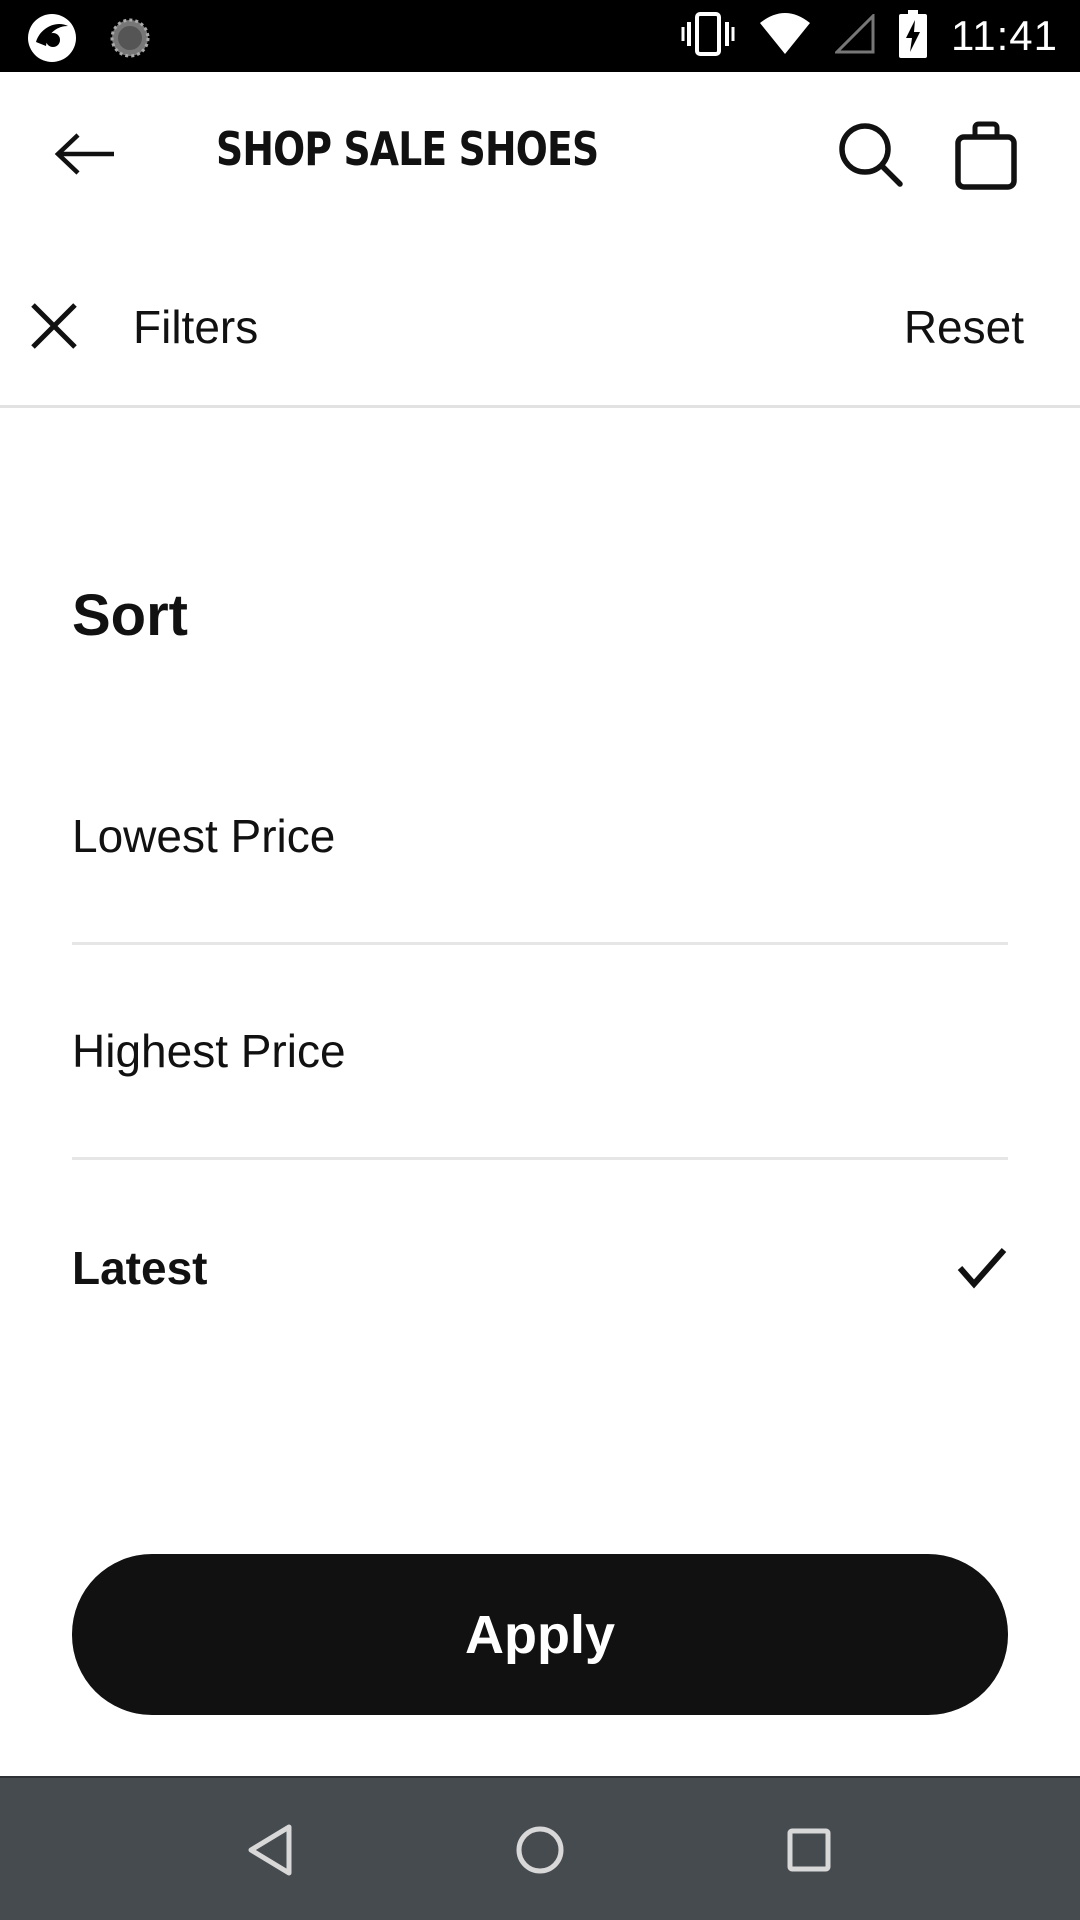 The image size is (1080, 1920). I want to click on loading-icon, so click(130, 40).